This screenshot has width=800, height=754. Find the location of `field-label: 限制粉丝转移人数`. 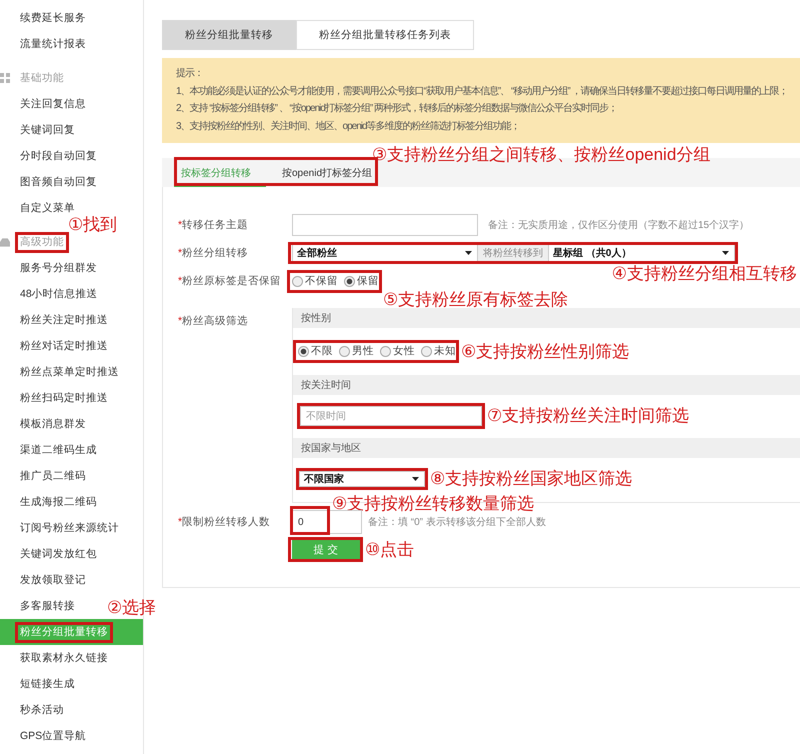

field-label: 限制粉丝转移人数 is located at coordinates (226, 522).